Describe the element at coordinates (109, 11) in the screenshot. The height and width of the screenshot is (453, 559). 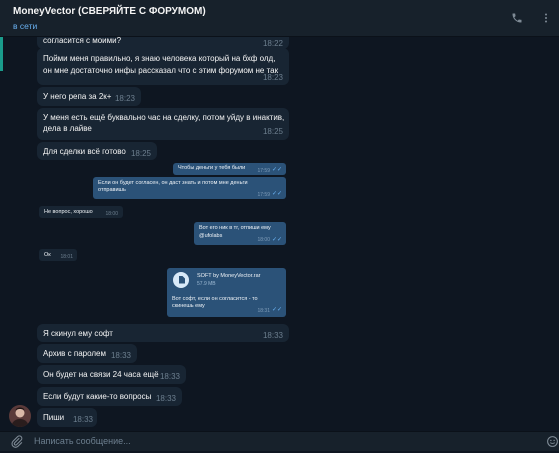
I see `chat-title: MoneyVector (СВЕРЯЙТЕ С ФОРУМОМ)` at that location.